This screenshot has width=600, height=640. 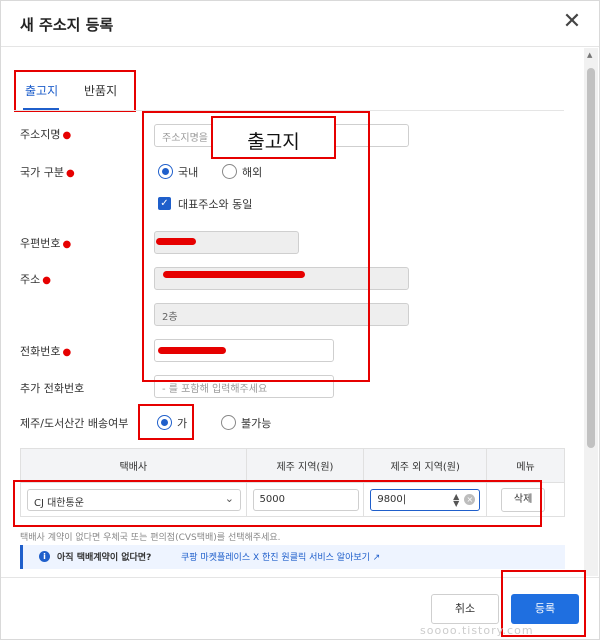 I want to click on scroll-thumb, so click(x=591, y=258).